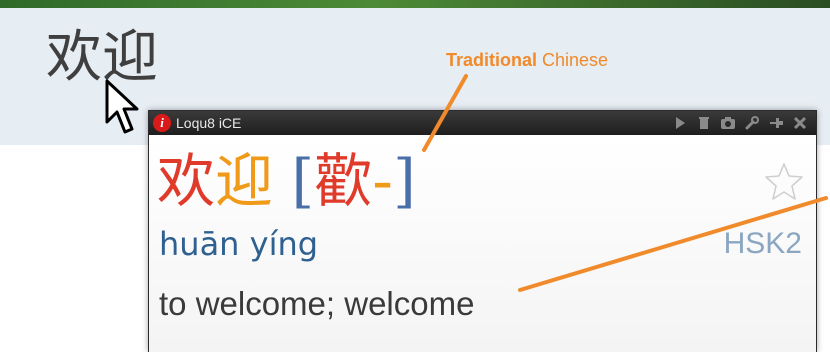  I want to click on traditional-close-bracket: ], so click(404, 181).